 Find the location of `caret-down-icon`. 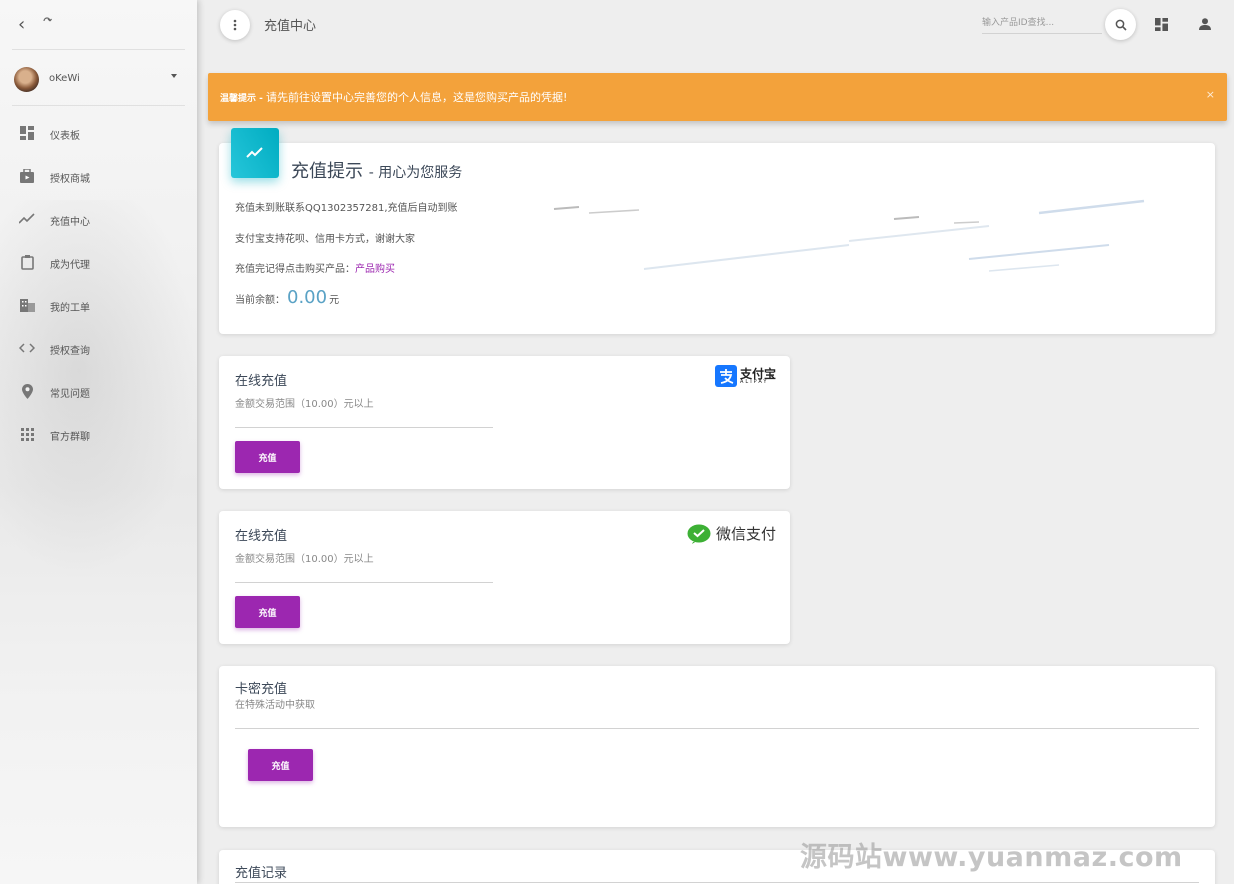

caret-down-icon is located at coordinates (174, 76).